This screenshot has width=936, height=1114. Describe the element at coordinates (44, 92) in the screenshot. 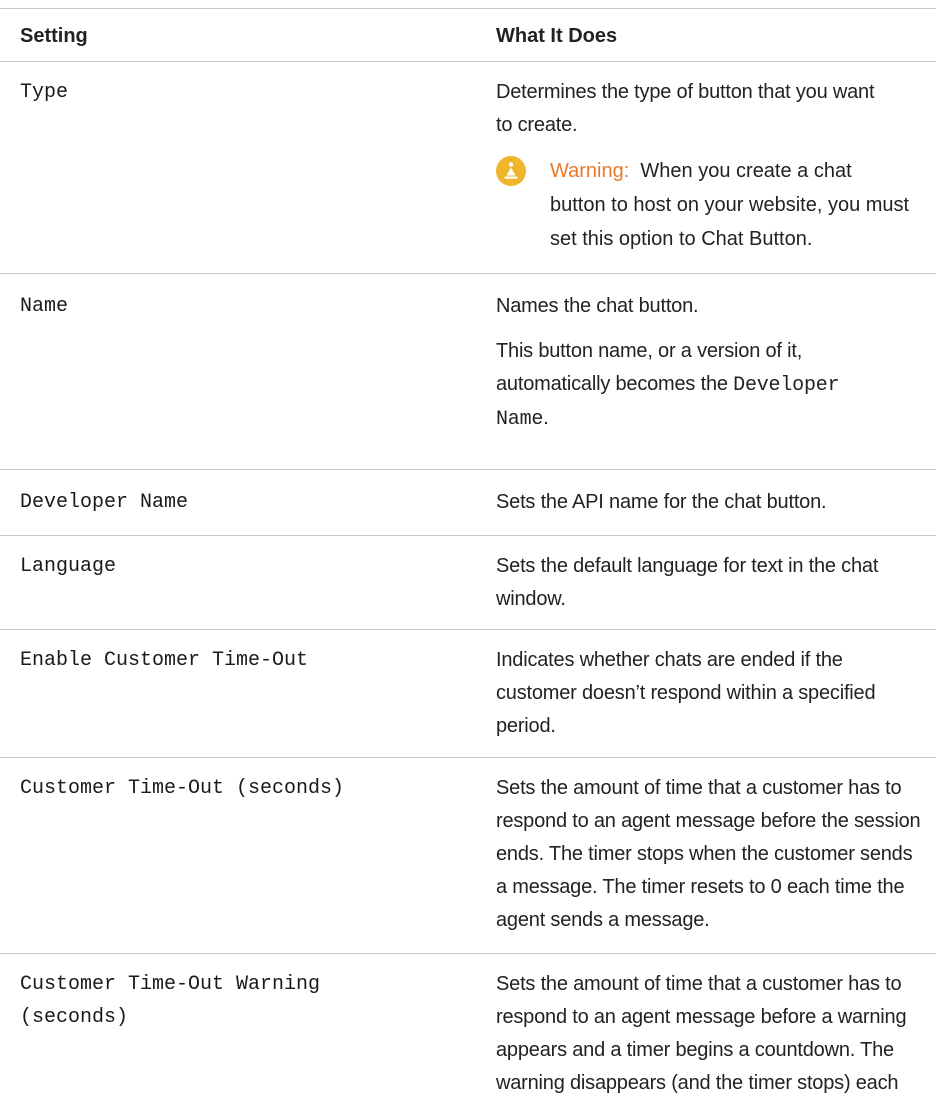

I see `setting-type: Type` at that location.